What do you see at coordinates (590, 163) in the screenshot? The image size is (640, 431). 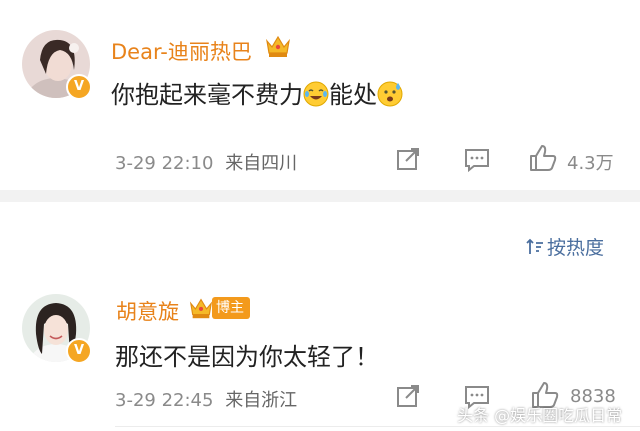 I see `like-count: 4.3万` at bounding box center [590, 163].